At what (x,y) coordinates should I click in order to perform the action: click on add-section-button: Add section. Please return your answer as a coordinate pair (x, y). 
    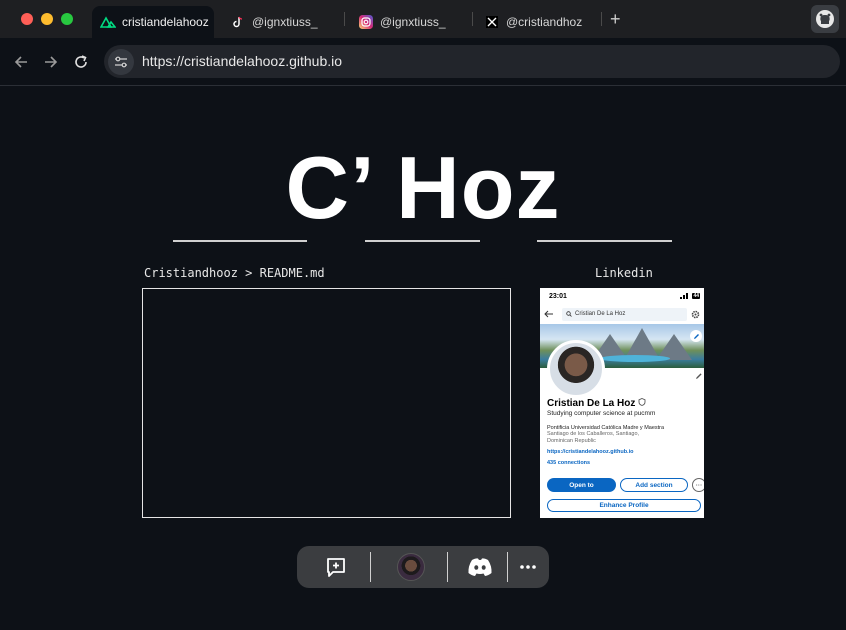
    Looking at the image, I should click on (654, 485).